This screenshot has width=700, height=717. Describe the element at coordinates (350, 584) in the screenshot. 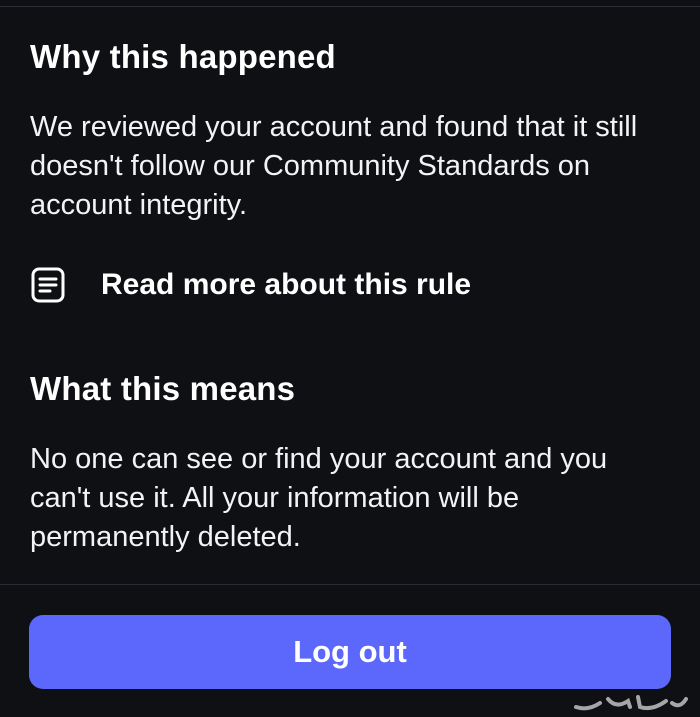

I see `bottom-divider` at that location.